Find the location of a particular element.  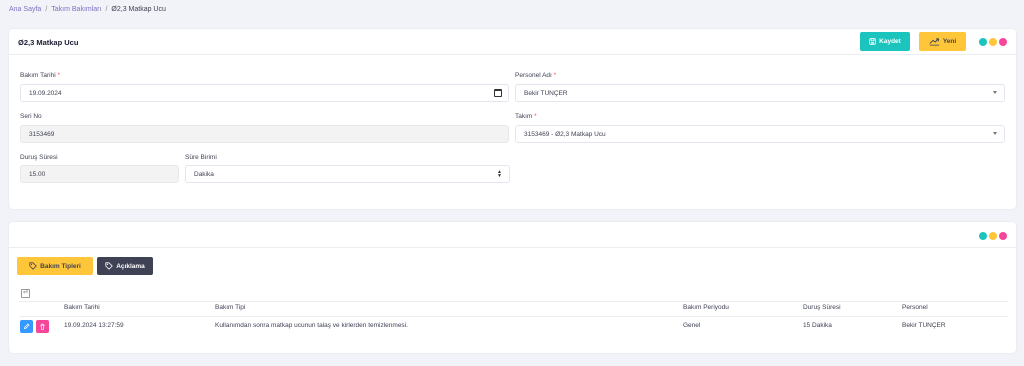

personnel-name-select: Bekir TUNÇER is located at coordinates (760, 93).